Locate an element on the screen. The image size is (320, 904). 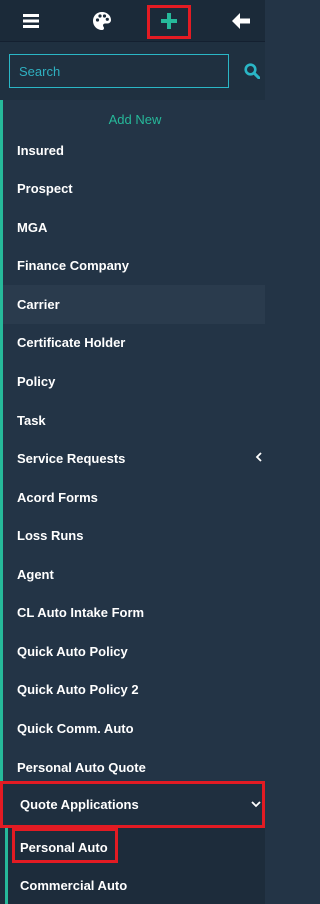
menu-item-quick-comm-auto: Quick Comm. Auto is located at coordinates (134, 728).